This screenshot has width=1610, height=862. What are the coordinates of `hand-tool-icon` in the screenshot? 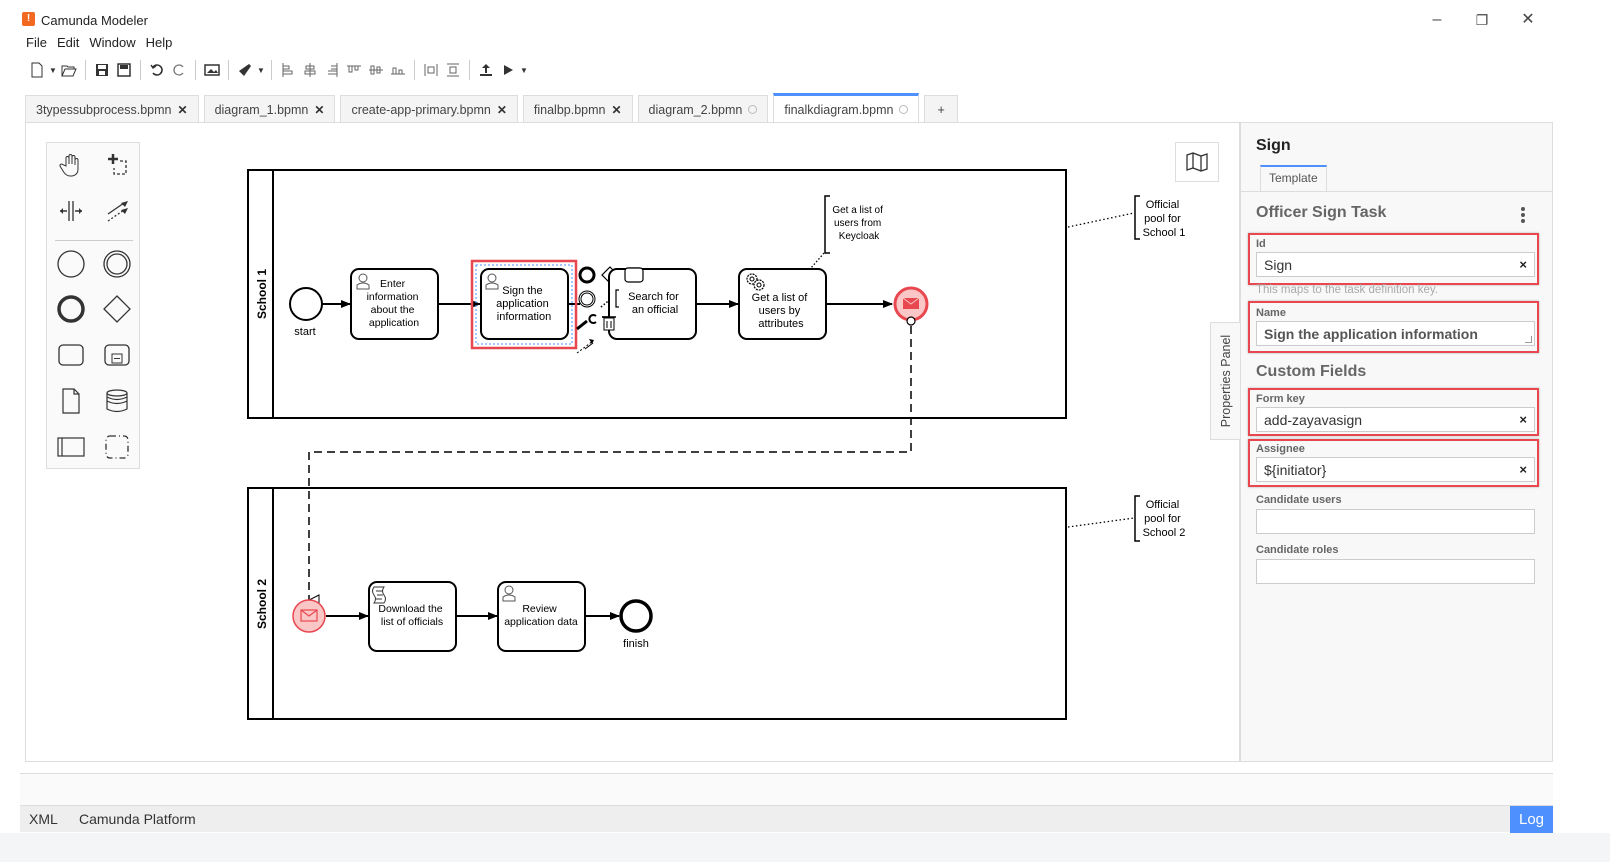 It's located at (71, 165).